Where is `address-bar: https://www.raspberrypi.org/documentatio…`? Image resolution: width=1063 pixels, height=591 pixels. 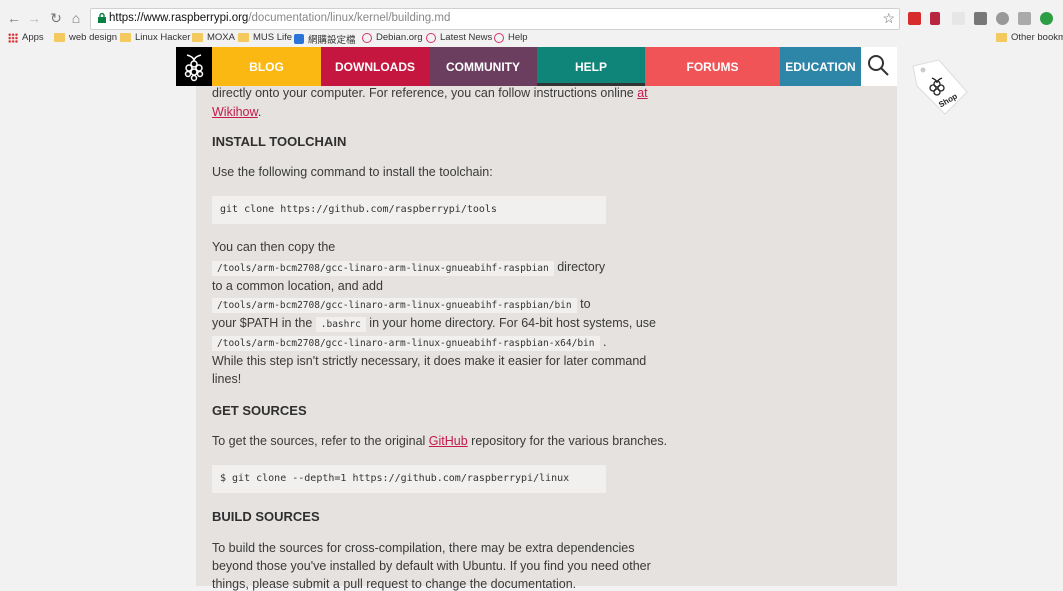
address-bar: https://www.raspberrypi.org/documentatio… is located at coordinates (495, 19).